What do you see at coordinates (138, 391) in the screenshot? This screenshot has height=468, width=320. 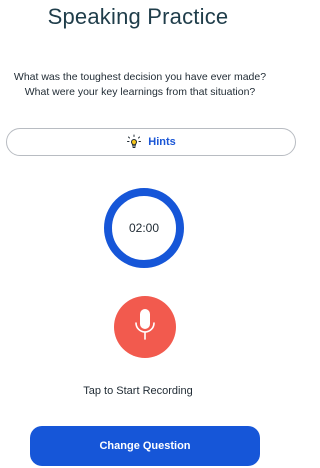 I see `record-instruction: Tap to Start Recording` at bounding box center [138, 391].